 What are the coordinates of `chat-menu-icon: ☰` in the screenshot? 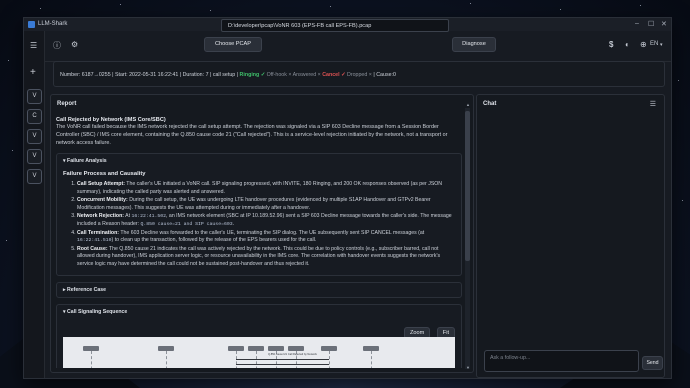 It's located at (653, 104).